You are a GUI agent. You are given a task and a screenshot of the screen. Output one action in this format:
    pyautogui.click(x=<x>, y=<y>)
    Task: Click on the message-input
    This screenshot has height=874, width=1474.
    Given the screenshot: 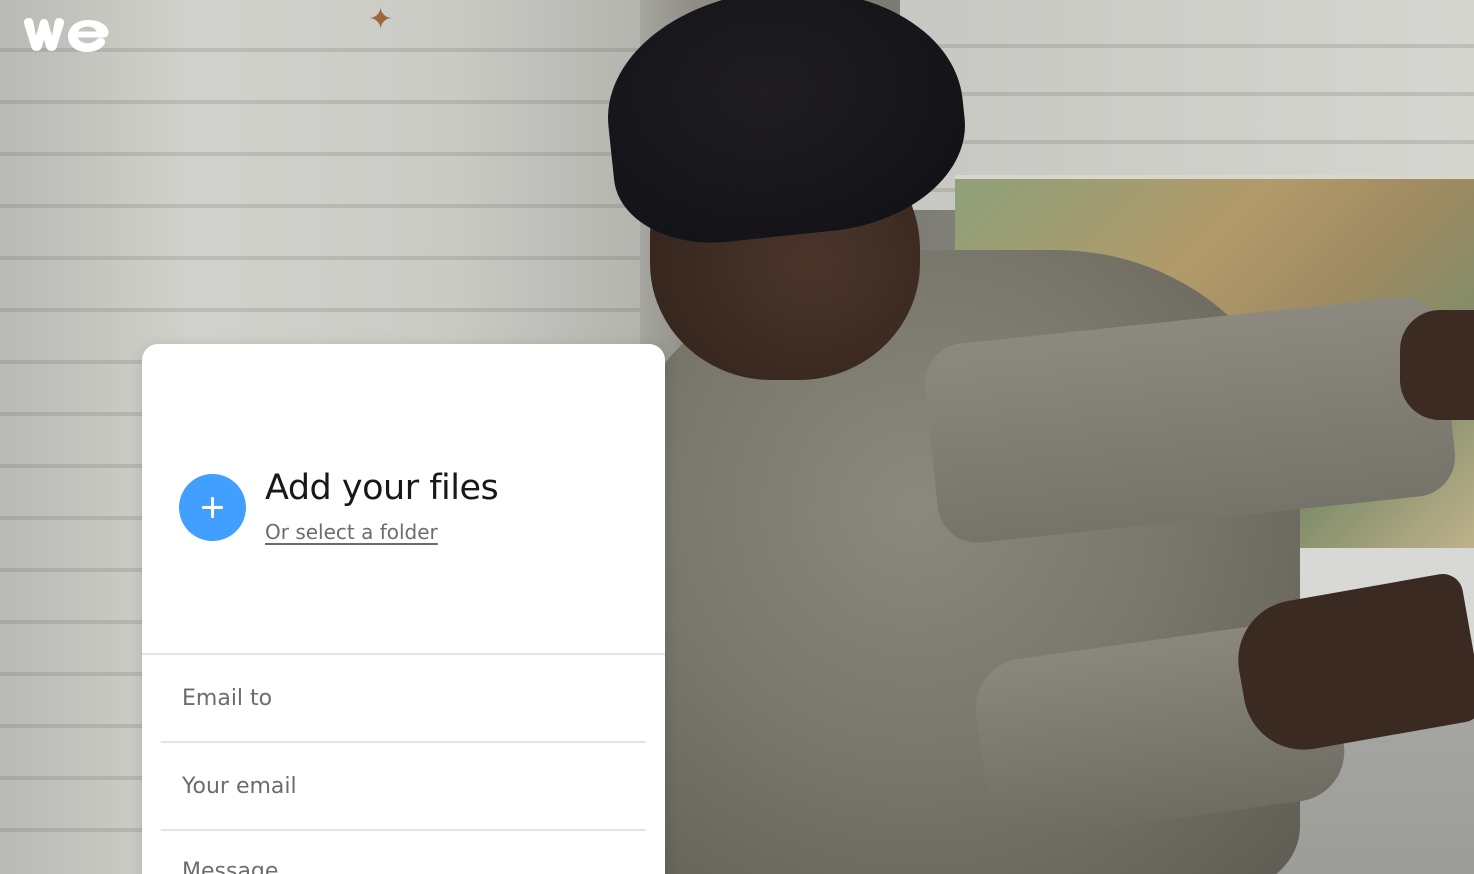 What is the action you would take?
    pyautogui.click(x=403, y=852)
    